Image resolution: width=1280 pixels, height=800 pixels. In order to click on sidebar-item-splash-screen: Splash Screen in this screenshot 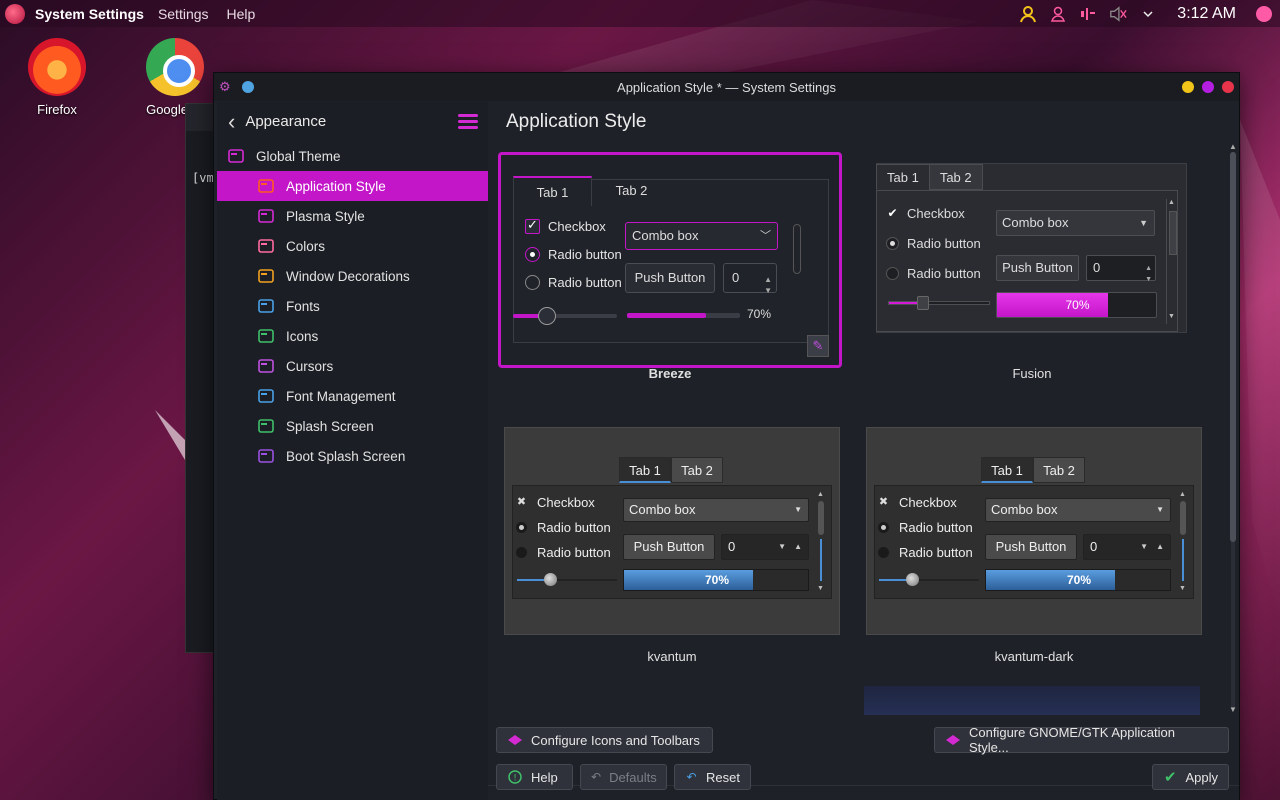, I will do `click(352, 426)`.